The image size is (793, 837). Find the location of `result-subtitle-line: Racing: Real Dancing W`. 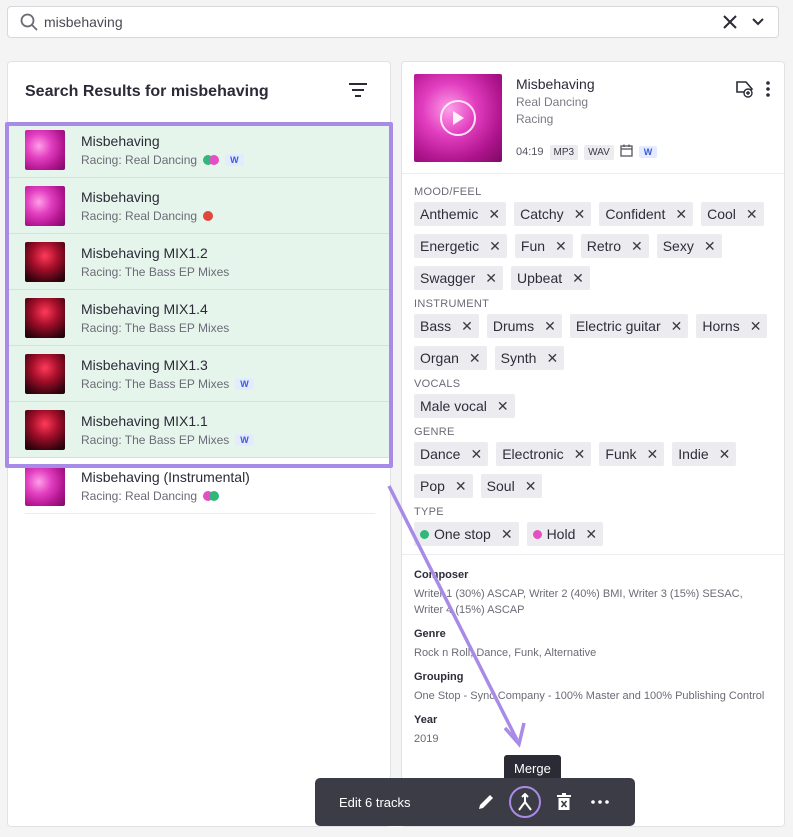

result-subtitle-line: Racing: Real Dancing W is located at coordinates (162, 160).